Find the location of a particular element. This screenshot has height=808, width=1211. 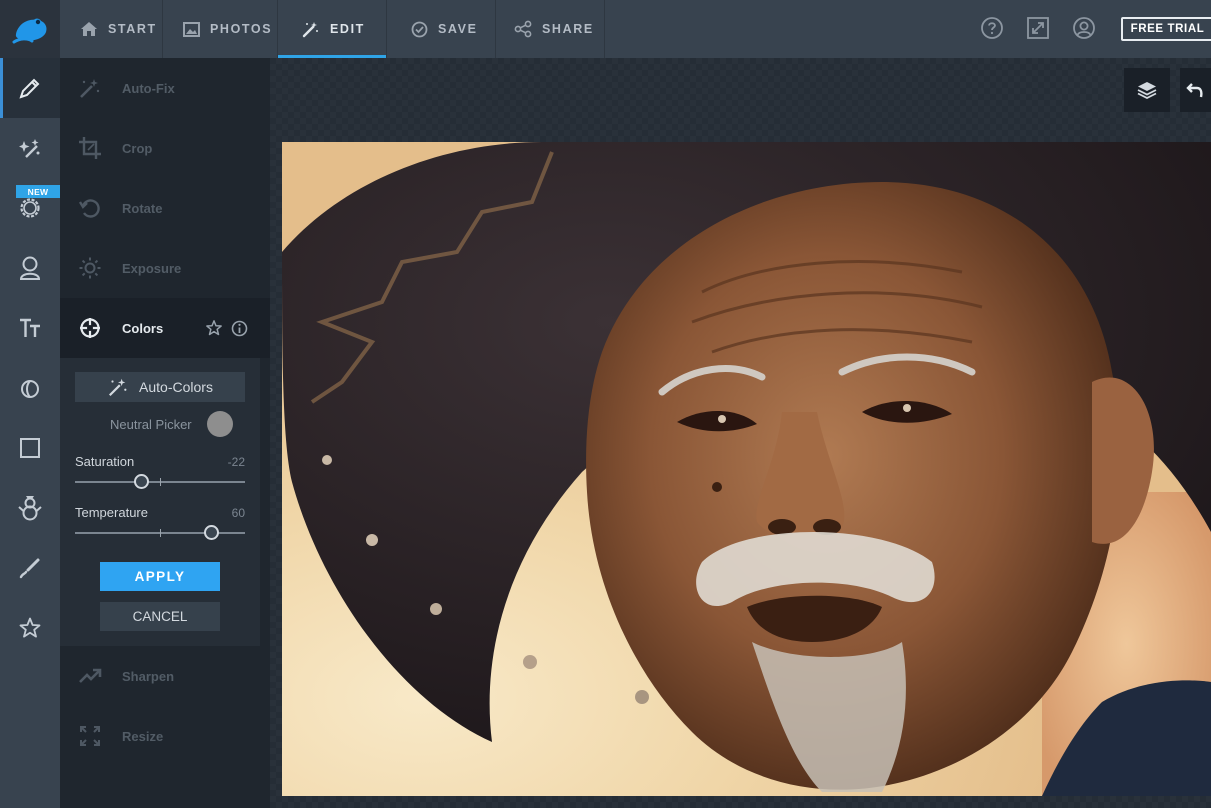

account-icon is located at coordinates (1084, 28).